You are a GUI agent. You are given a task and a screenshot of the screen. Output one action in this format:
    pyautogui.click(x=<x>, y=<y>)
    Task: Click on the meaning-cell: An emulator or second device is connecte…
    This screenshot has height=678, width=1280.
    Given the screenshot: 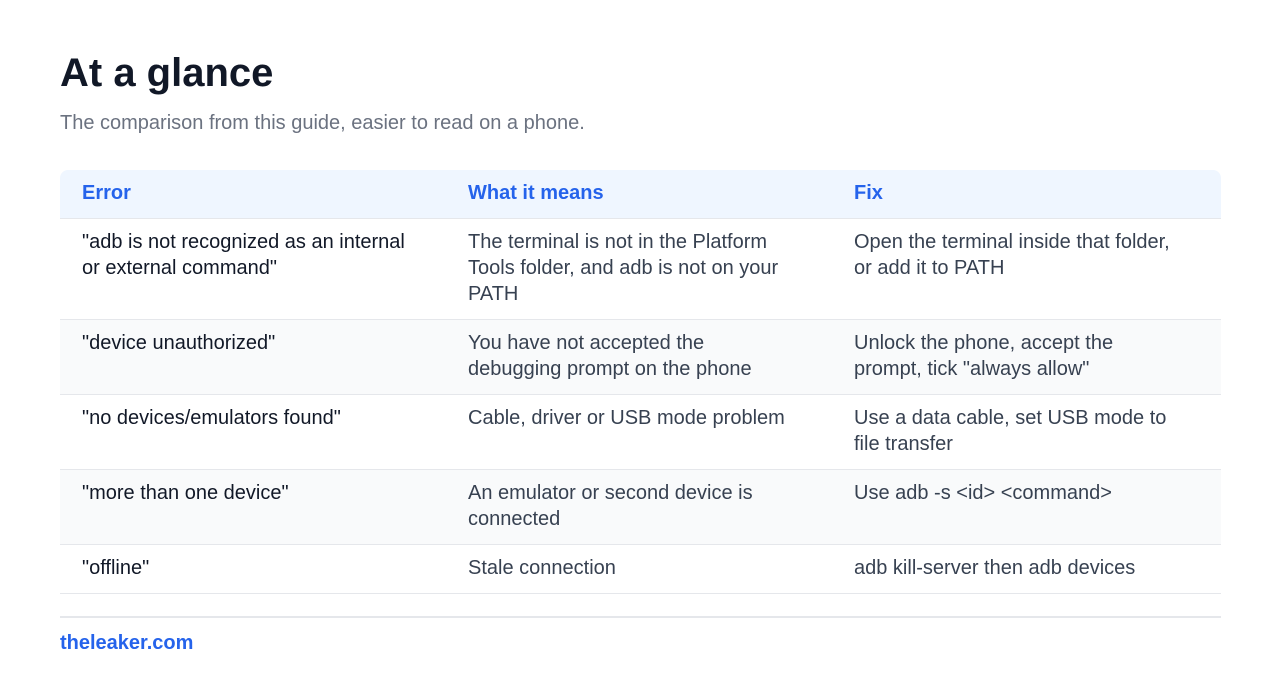 What is the action you would take?
    pyautogui.click(x=639, y=507)
    